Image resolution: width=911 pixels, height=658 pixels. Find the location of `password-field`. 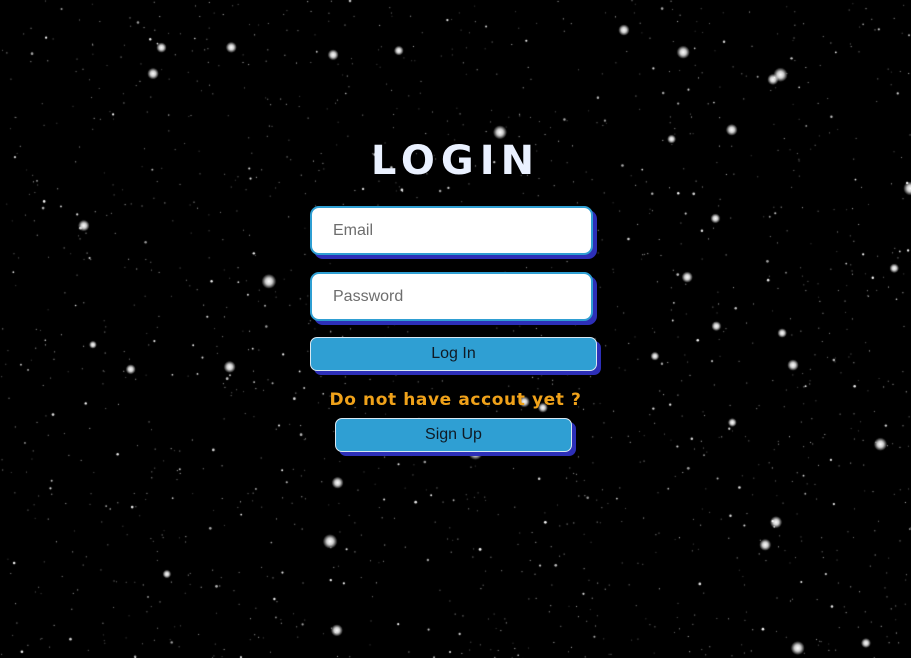

password-field is located at coordinates (451, 296).